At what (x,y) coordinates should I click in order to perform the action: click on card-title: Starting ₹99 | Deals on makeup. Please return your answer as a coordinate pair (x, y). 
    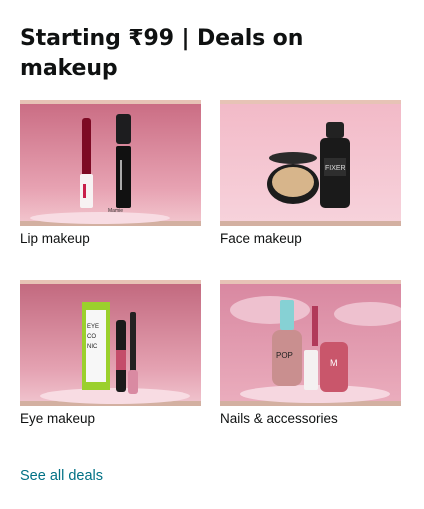
    Looking at the image, I should click on (162, 53).